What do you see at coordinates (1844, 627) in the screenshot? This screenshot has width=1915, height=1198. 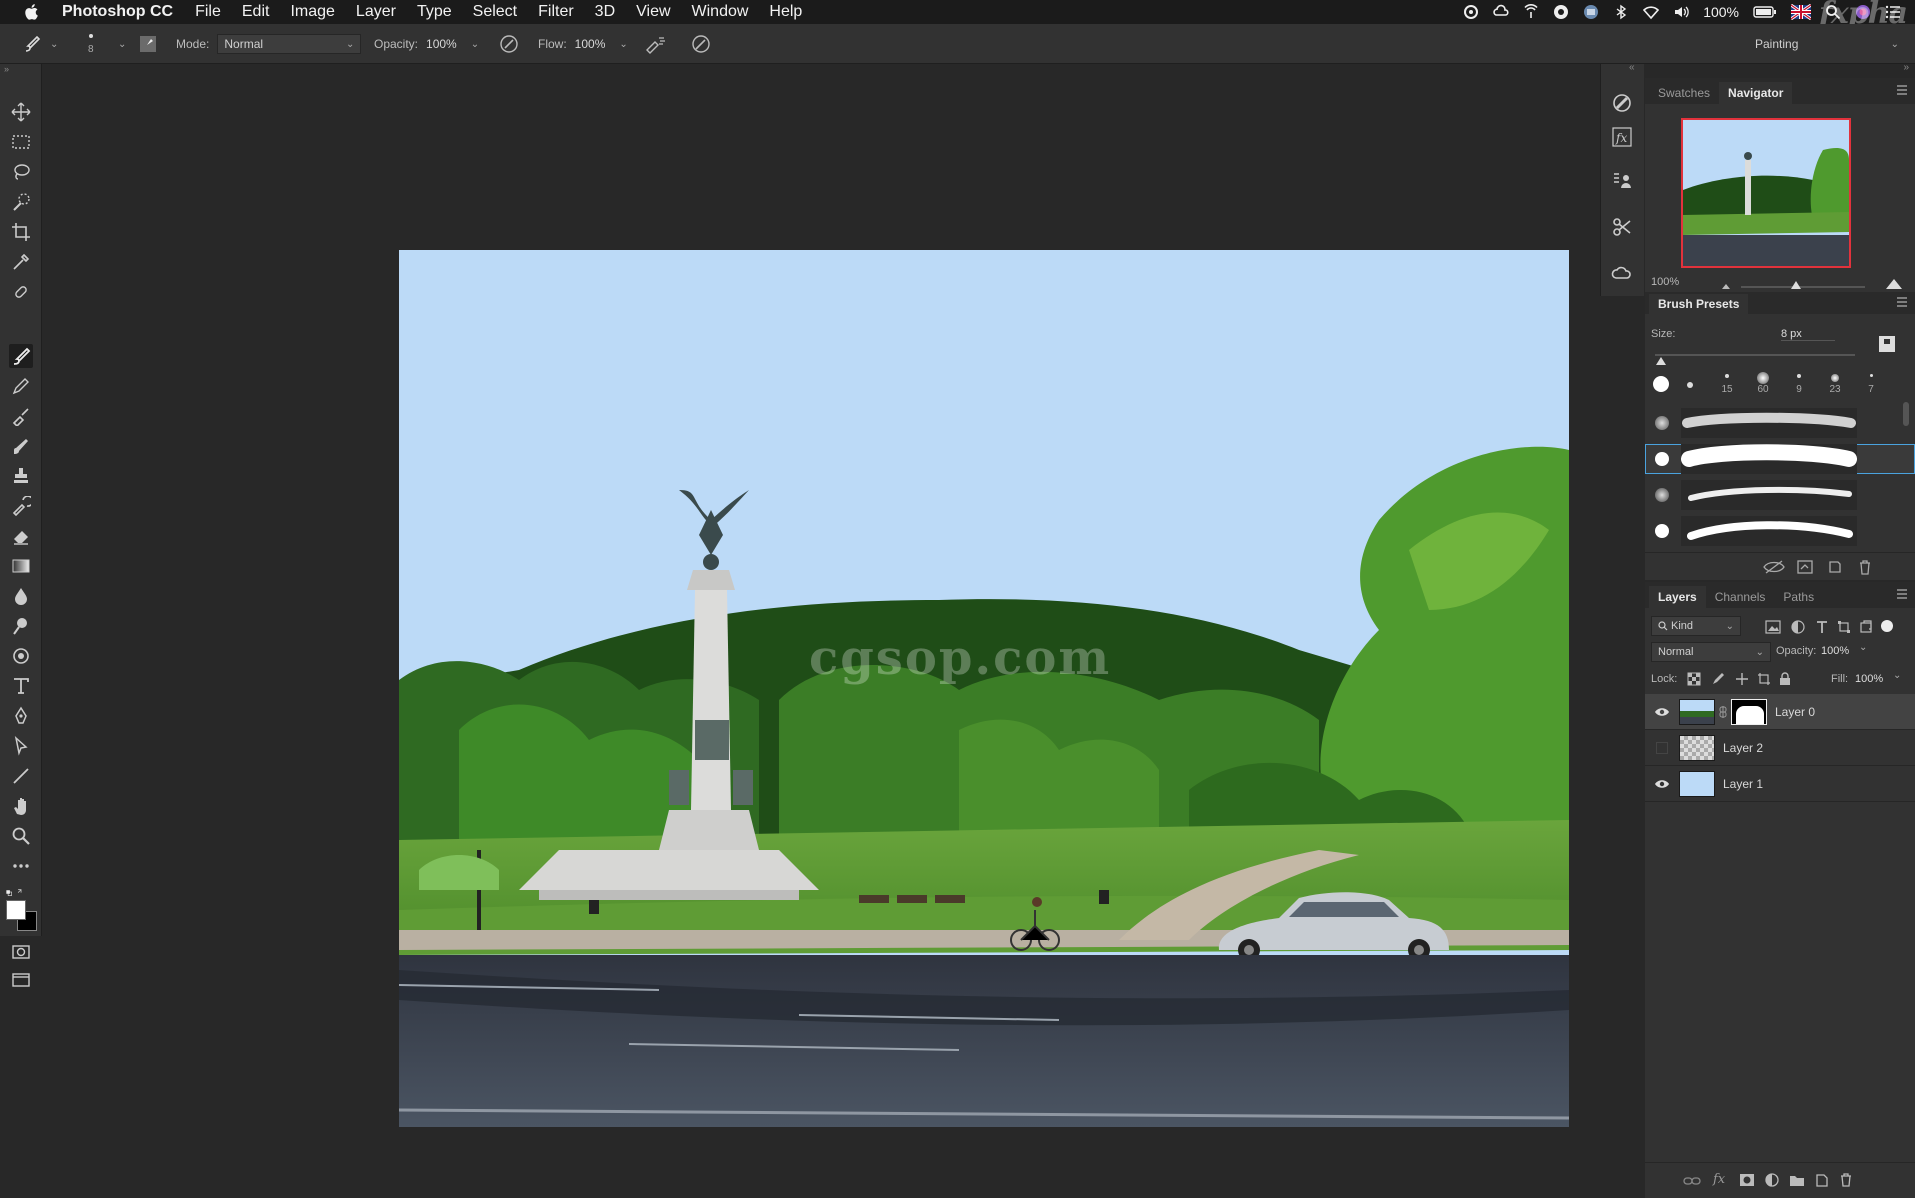 I see `filter-shape-icon` at bounding box center [1844, 627].